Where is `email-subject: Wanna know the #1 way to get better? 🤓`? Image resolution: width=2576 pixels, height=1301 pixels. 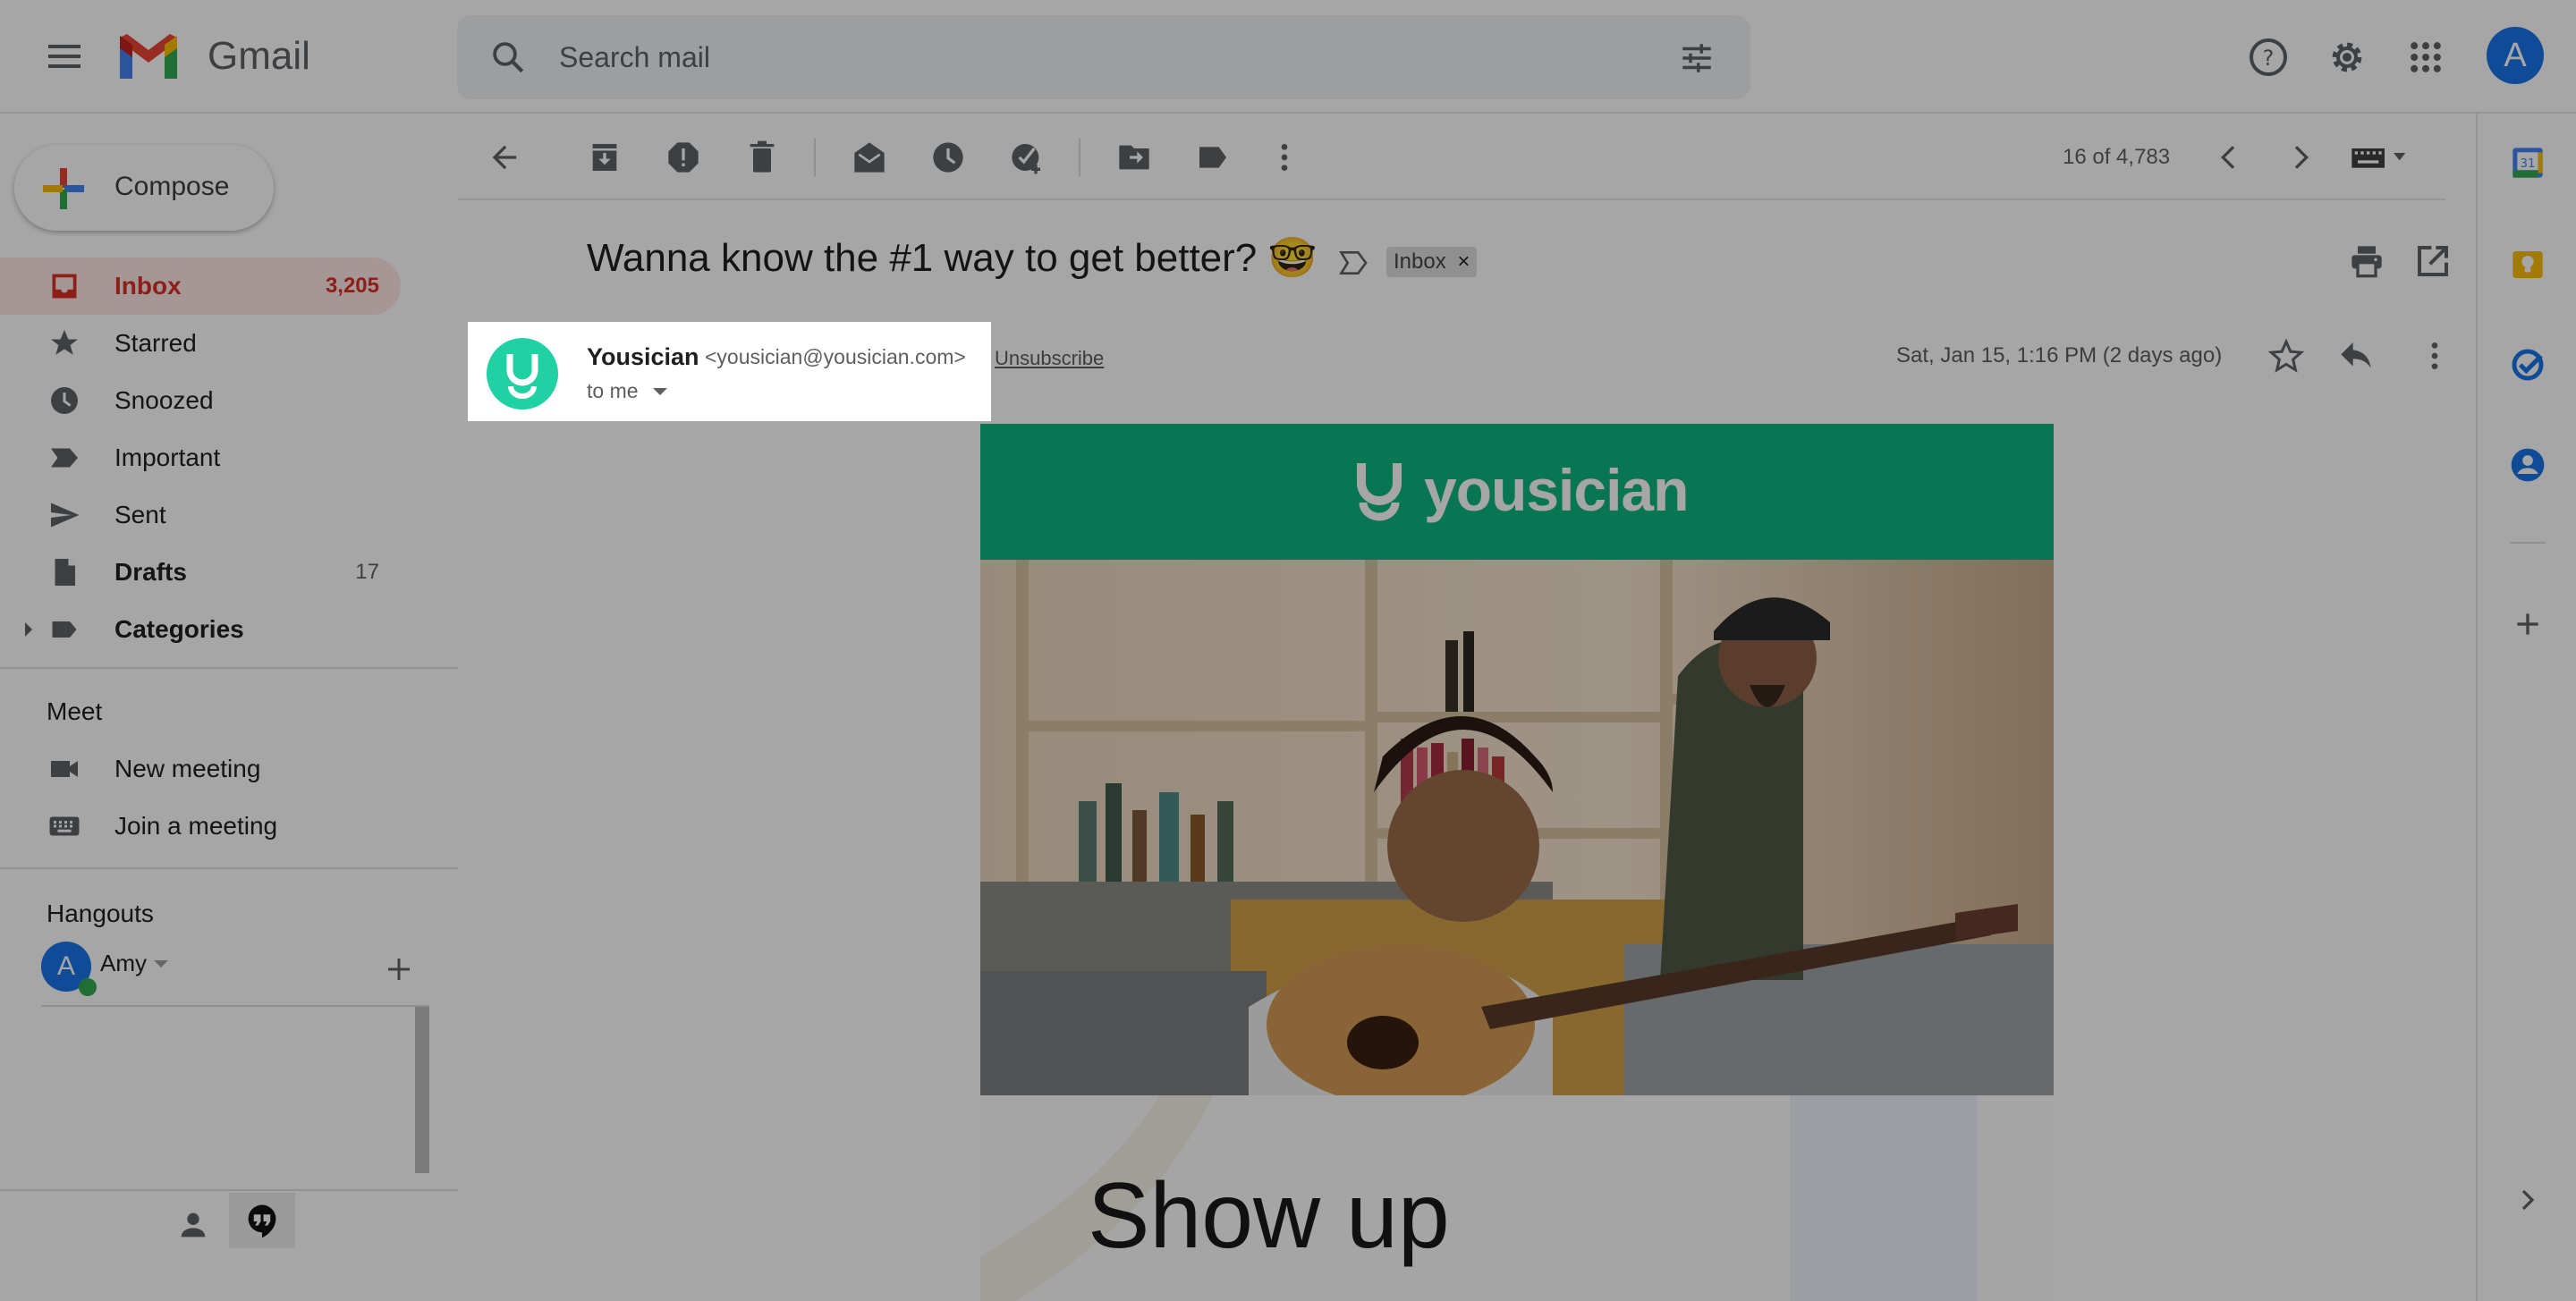 email-subject: Wanna know the #1 way to get better? 🤓 is located at coordinates (952, 258).